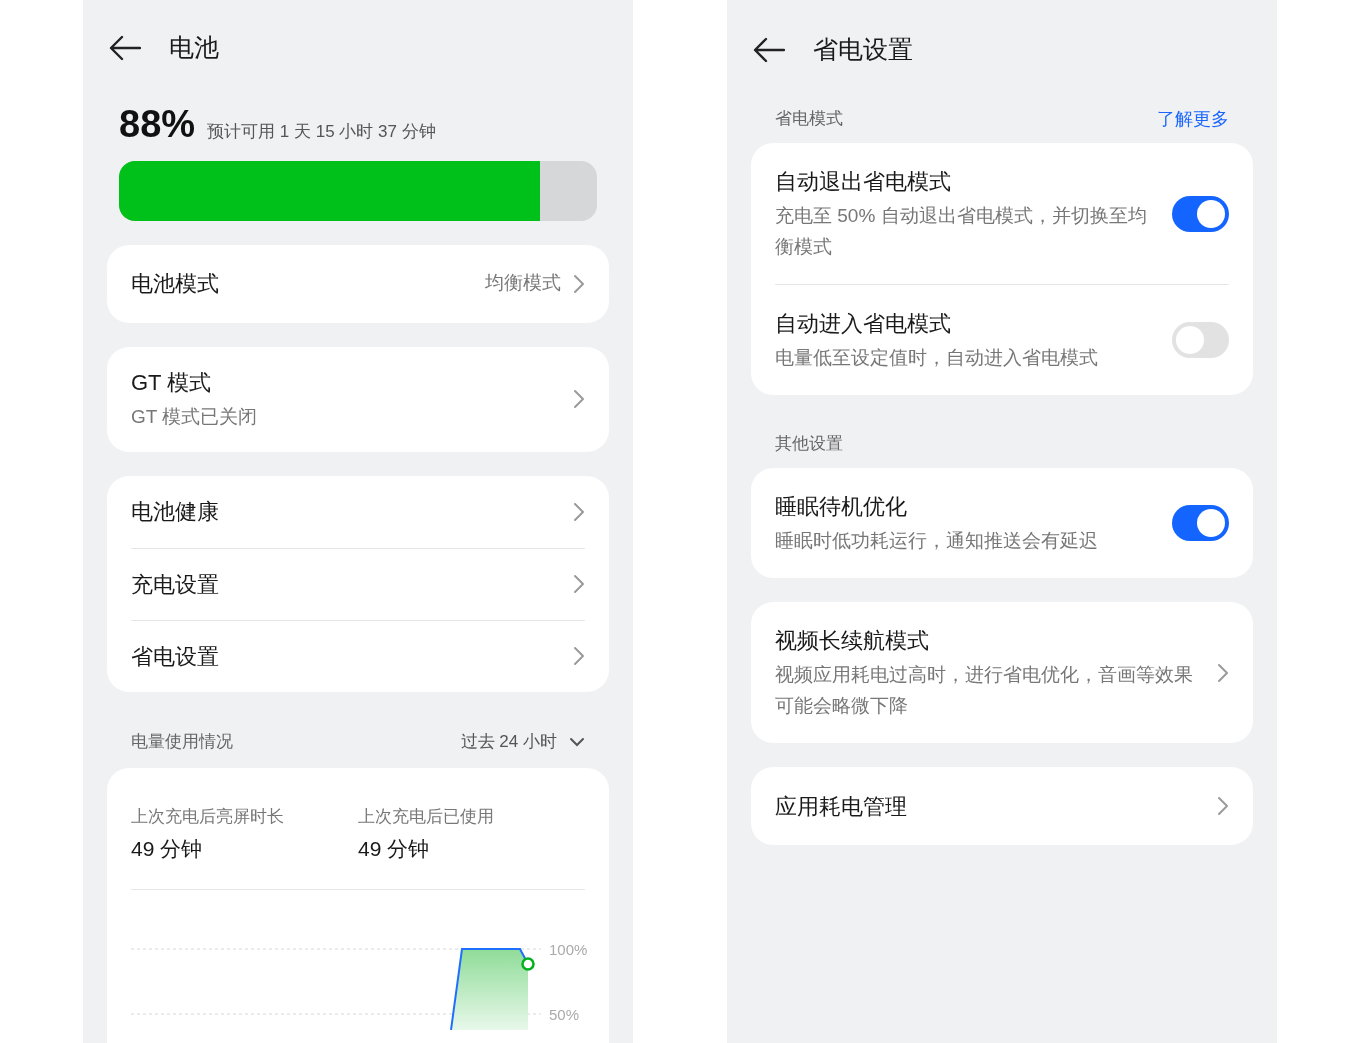  I want to click on menu-item: 省电设置, so click(358, 655).